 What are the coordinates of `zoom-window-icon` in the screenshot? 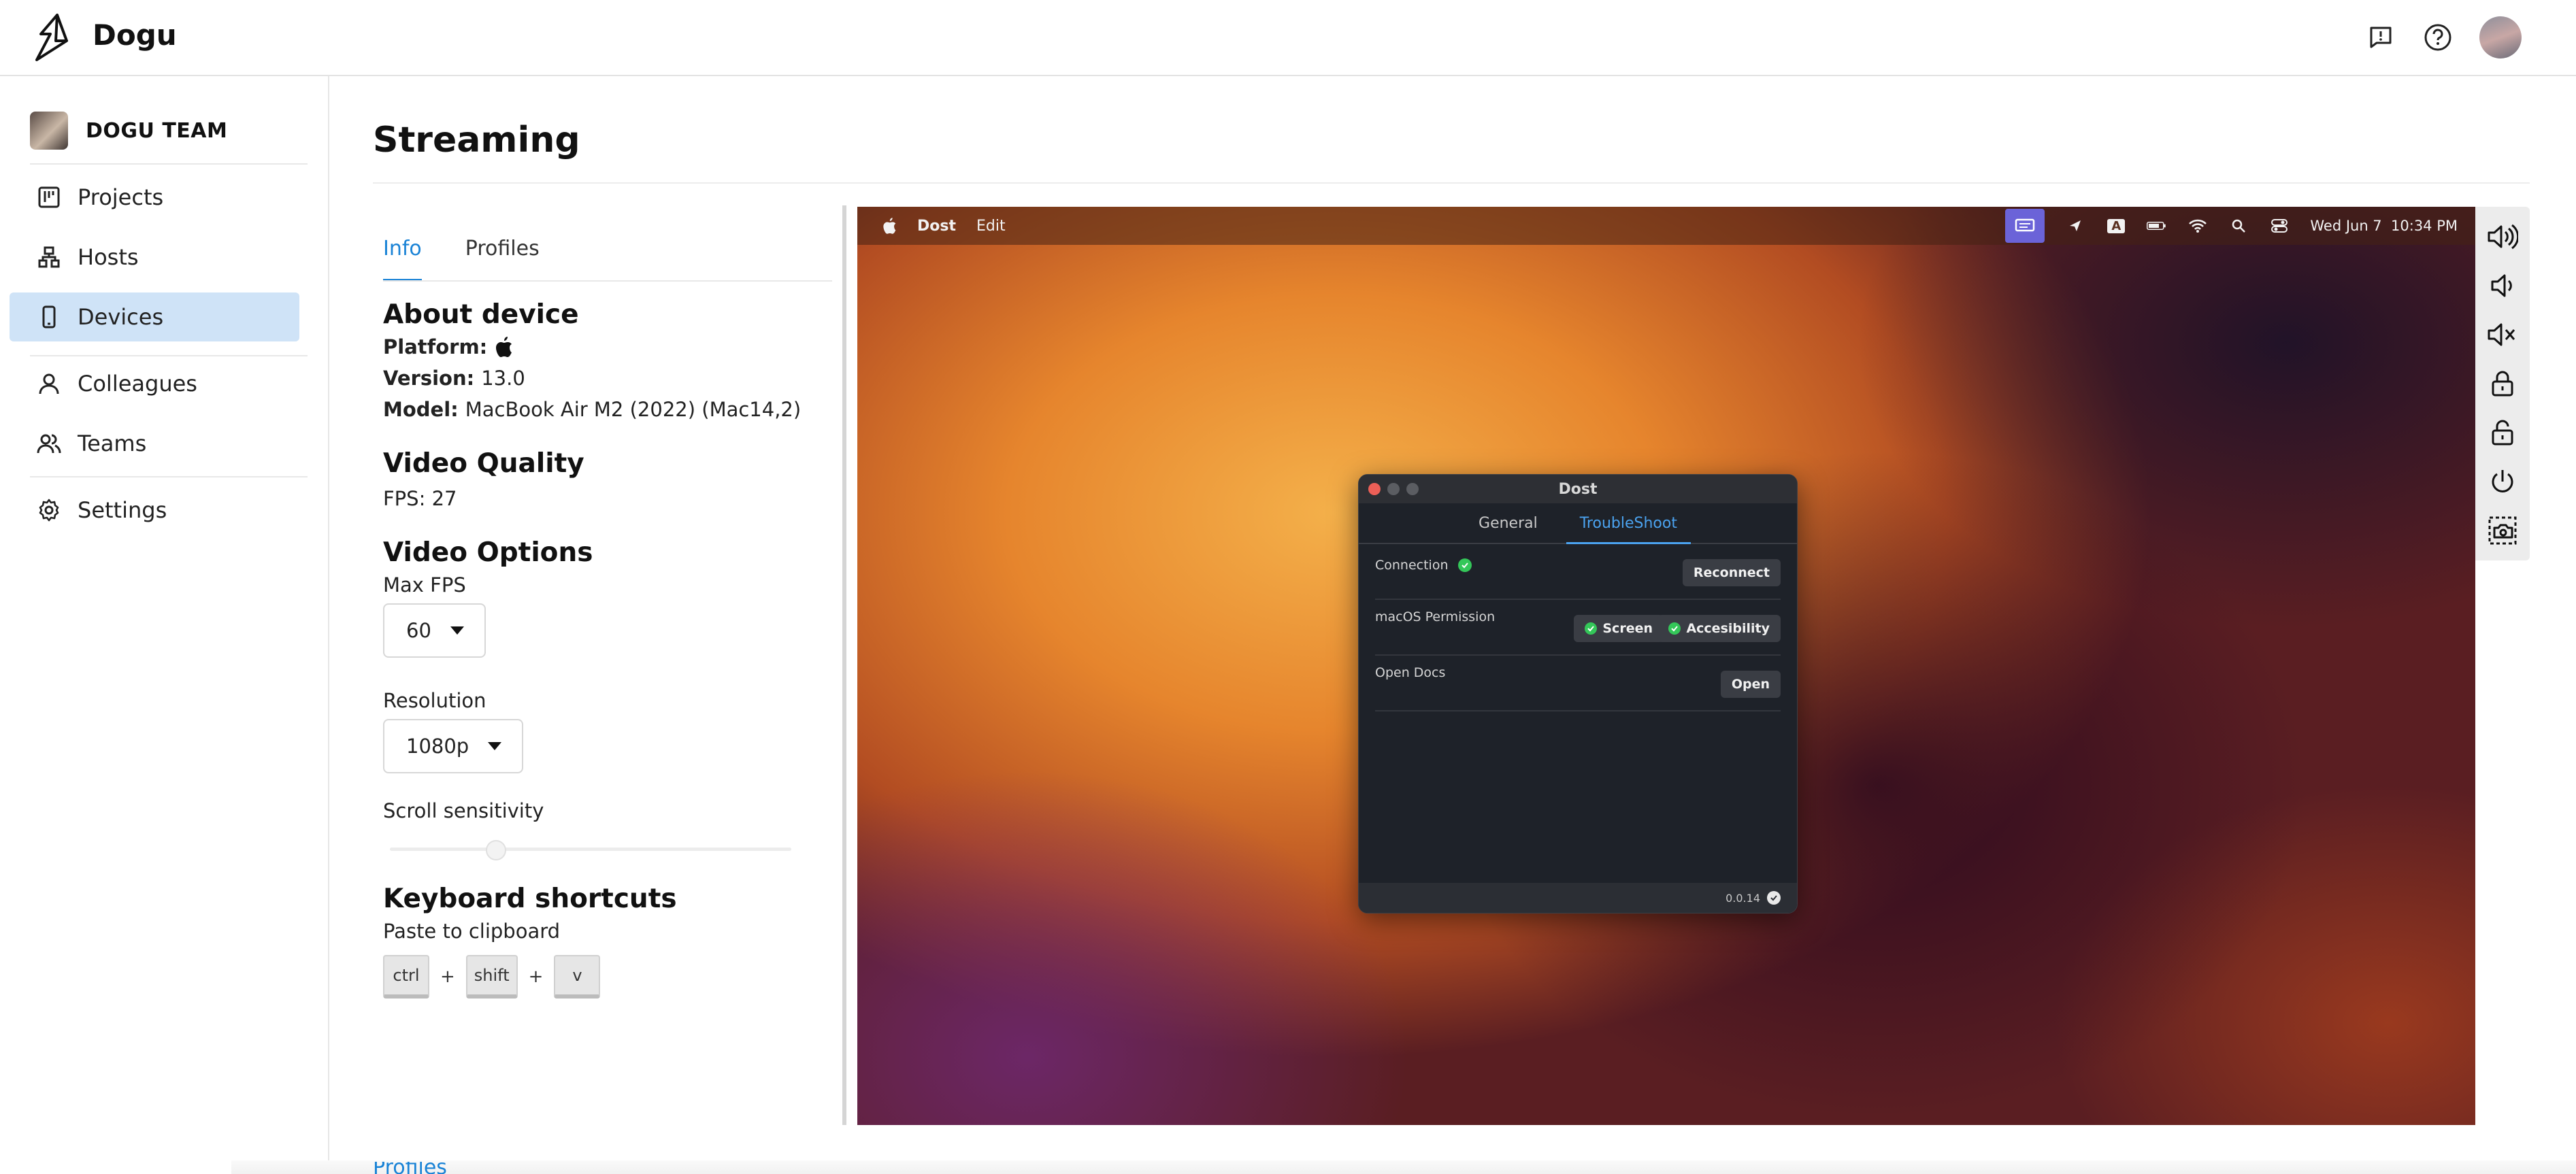 It's located at (1413, 489).